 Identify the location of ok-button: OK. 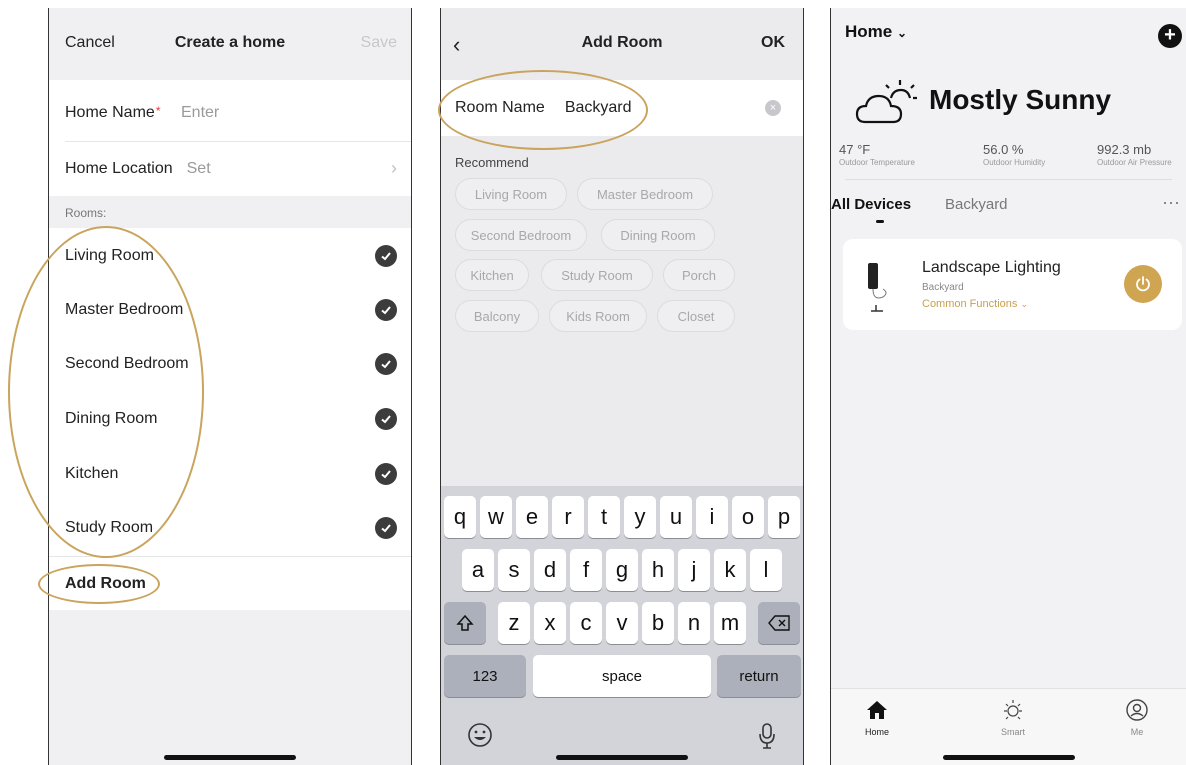
(773, 43).